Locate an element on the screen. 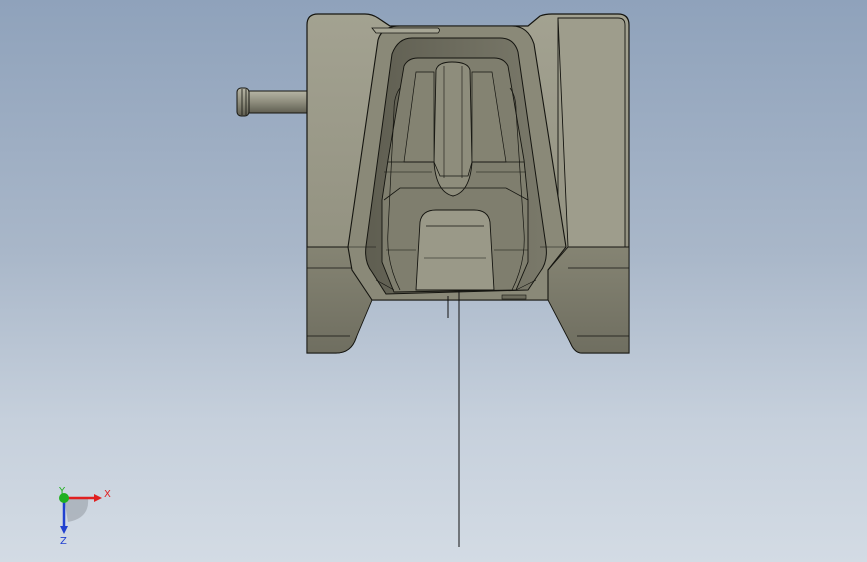  triad-shadow is located at coordinates (76, 510).